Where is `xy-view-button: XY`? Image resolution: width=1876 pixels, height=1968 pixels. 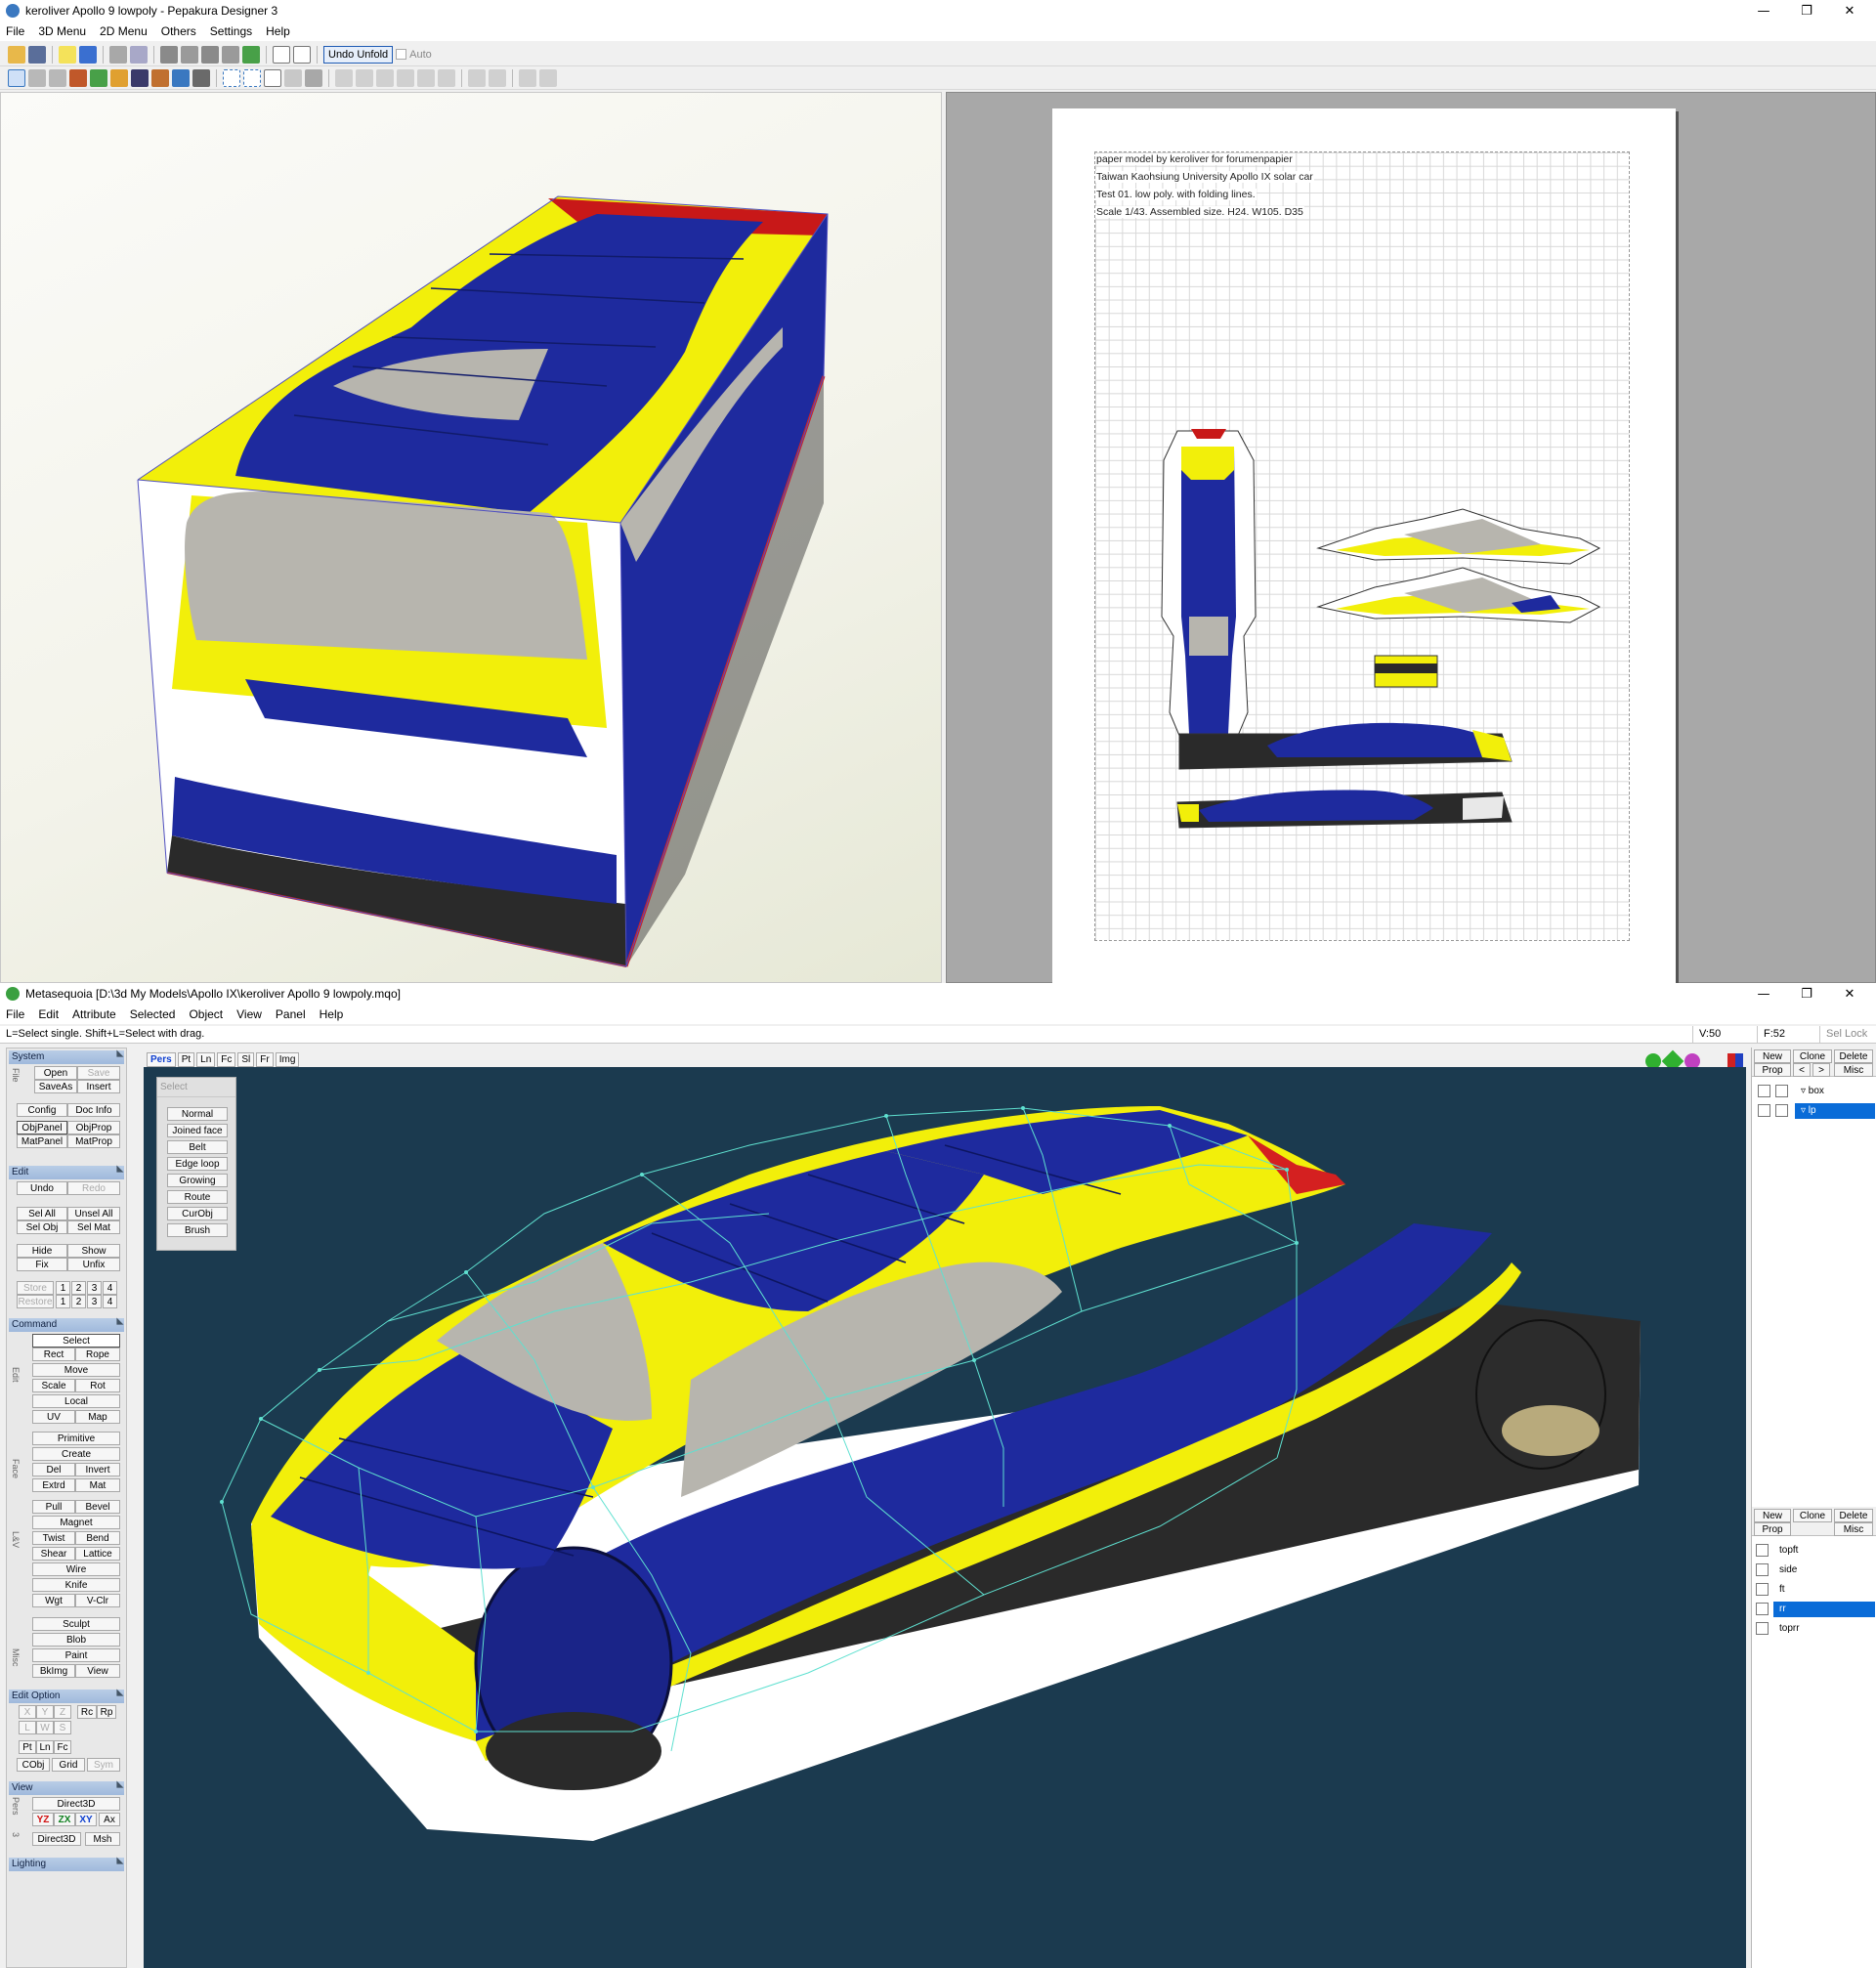 xy-view-button: XY is located at coordinates (86, 1819).